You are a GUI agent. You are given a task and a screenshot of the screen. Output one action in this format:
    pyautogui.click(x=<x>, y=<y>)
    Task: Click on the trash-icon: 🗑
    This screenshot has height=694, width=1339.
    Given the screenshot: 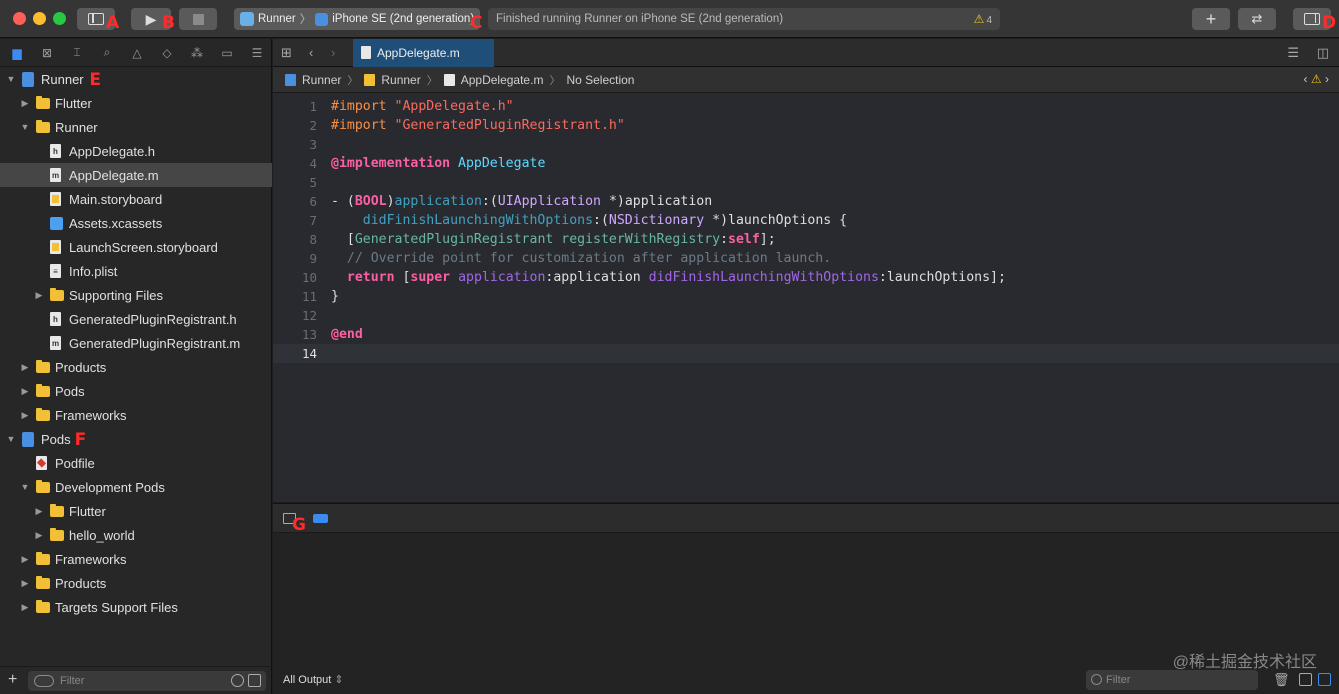 What is the action you would take?
    pyautogui.click(x=1281, y=680)
    